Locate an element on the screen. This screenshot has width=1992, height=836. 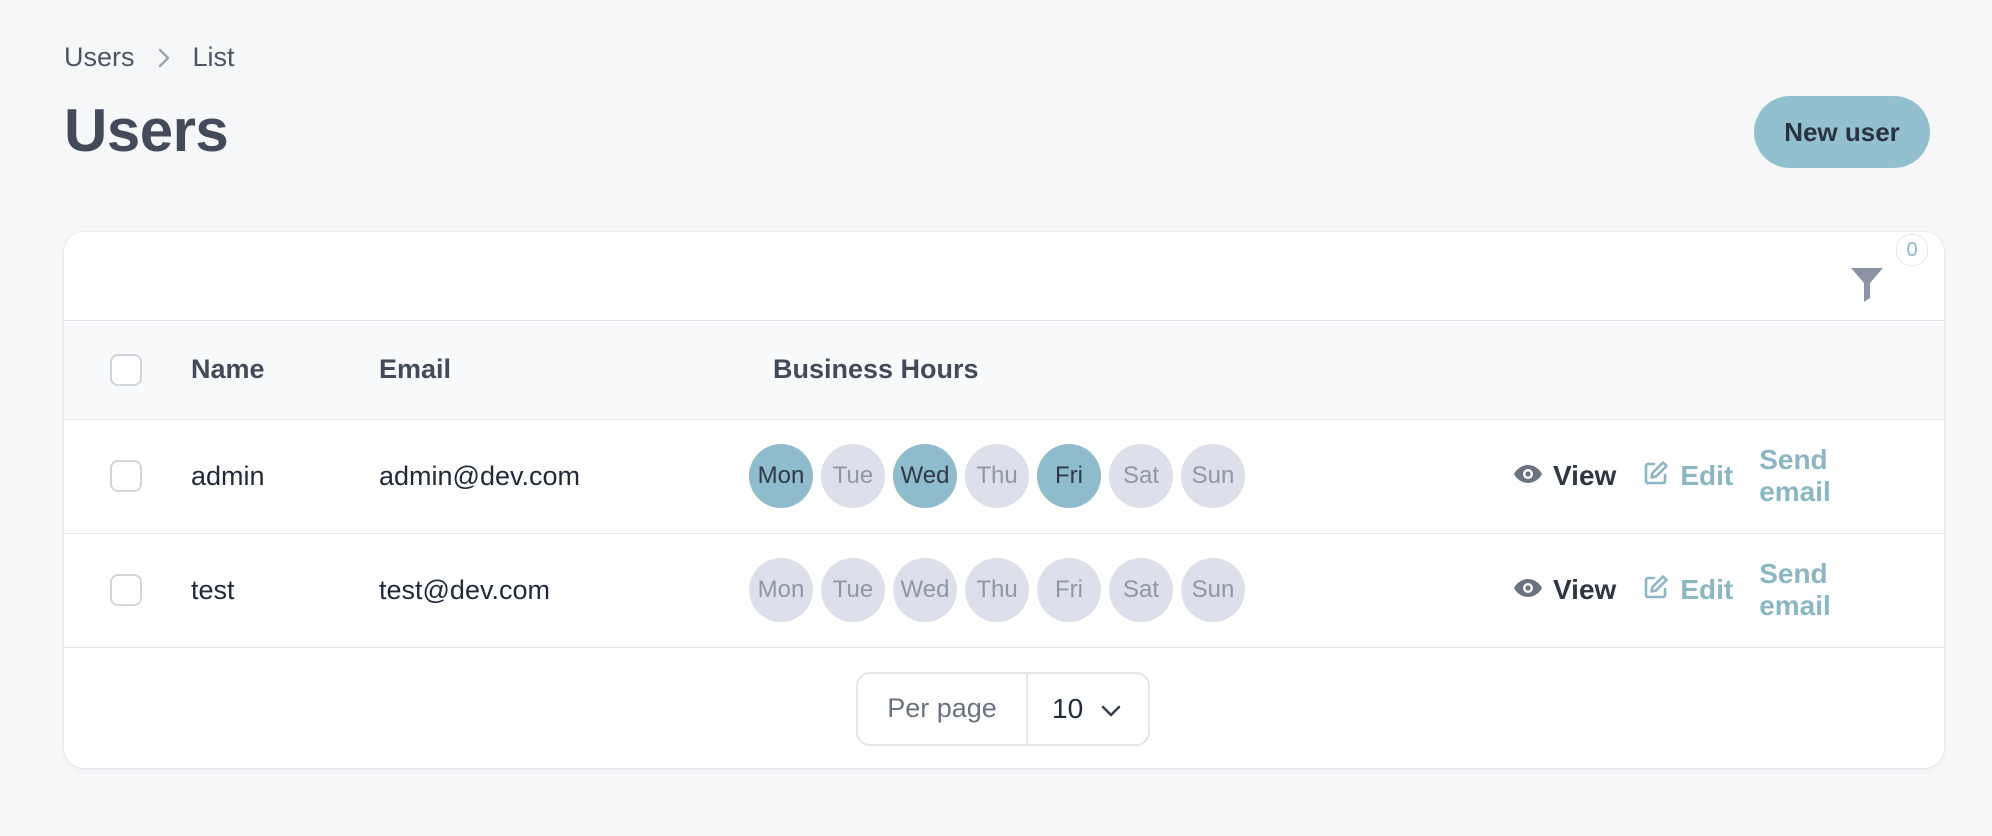
per-page-value: 10 is located at coordinates (1068, 708).